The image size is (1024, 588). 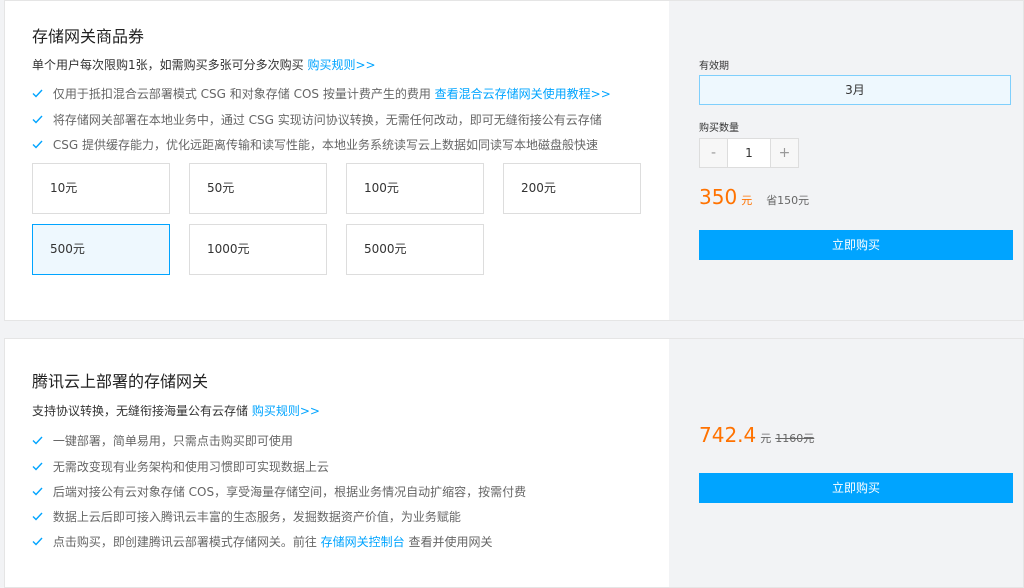 What do you see at coordinates (363, 542) in the screenshot?
I see `gateway-console-link: 存储网关控制台` at bounding box center [363, 542].